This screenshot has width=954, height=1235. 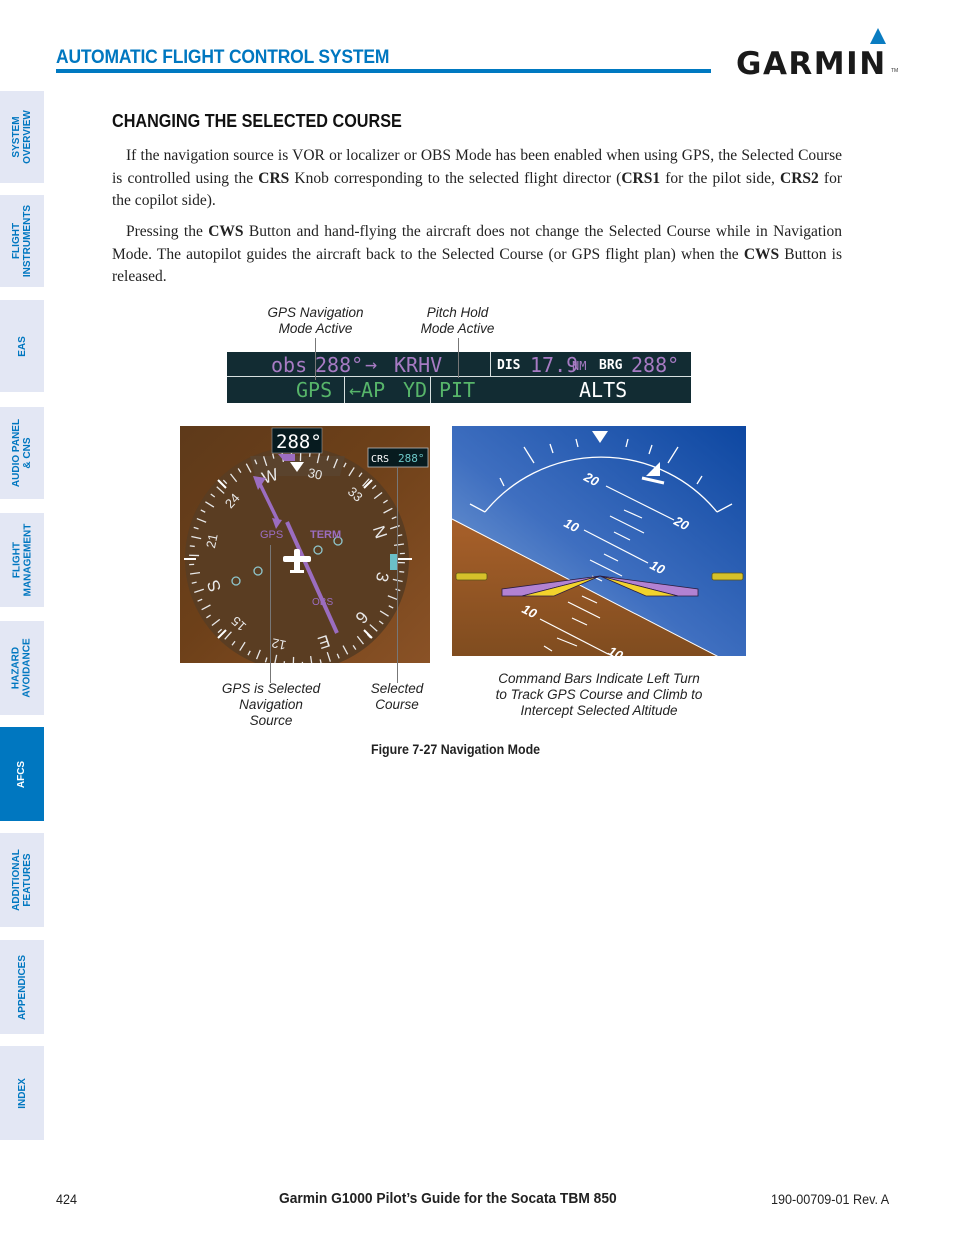 I want to click on tab-label: ADDITIONAL FEATURES, so click(x=22, y=880).